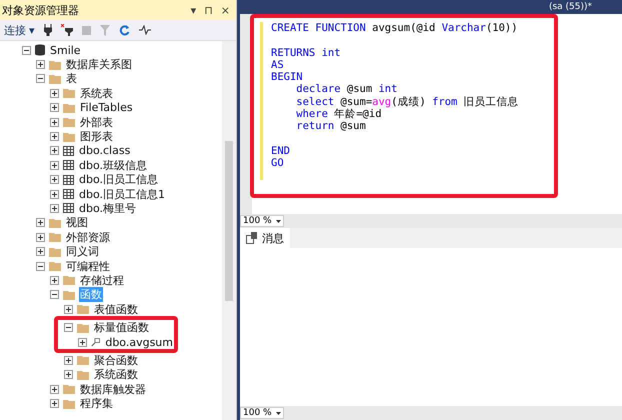 Image resolution: width=622 pixels, height=420 pixels. What do you see at coordinates (95, 342) in the screenshot?
I see `function-icon` at bounding box center [95, 342].